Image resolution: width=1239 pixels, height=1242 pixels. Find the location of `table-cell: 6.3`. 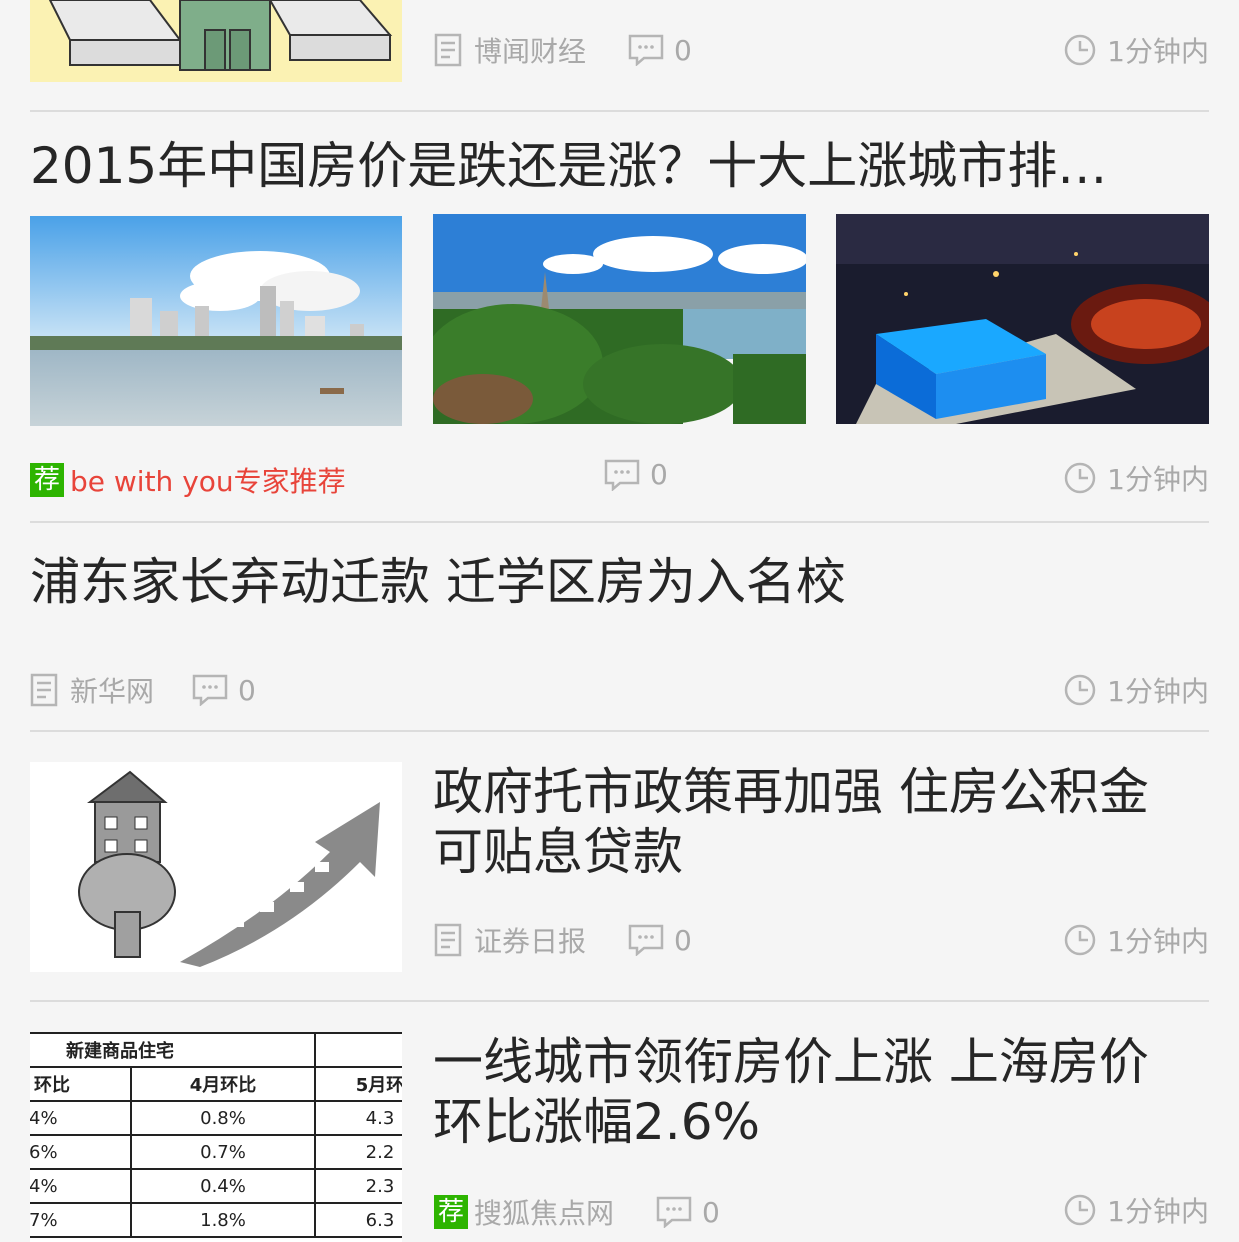

table-cell: 6.3 is located at coordinates (358, 1220).